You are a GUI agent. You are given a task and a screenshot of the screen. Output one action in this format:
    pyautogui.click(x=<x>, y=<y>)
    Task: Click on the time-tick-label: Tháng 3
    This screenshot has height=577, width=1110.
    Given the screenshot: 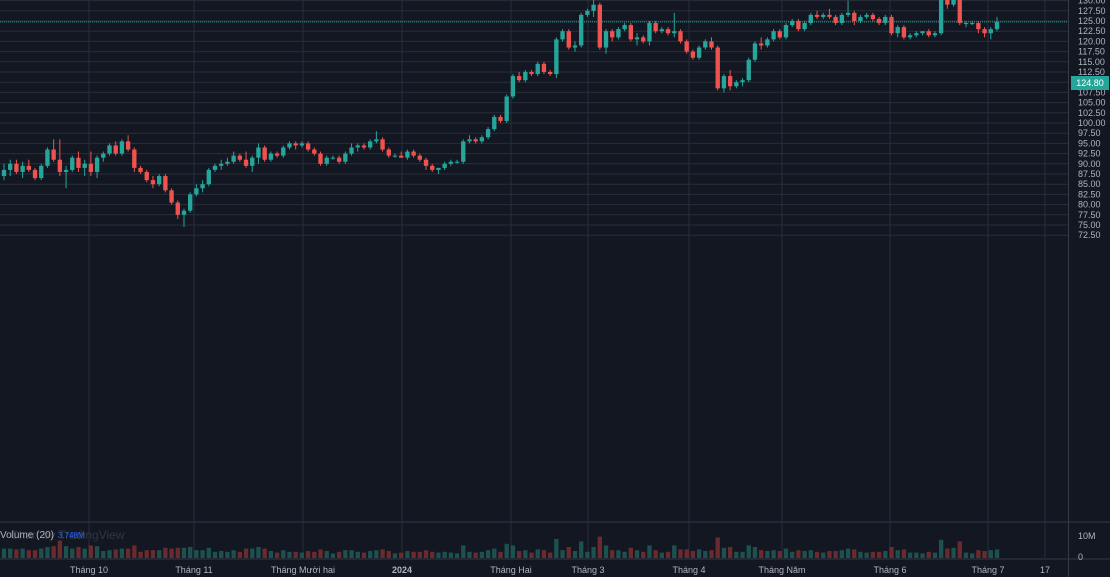 What is the action you would take?
    pyautogui.click(x=587, y=570)
    